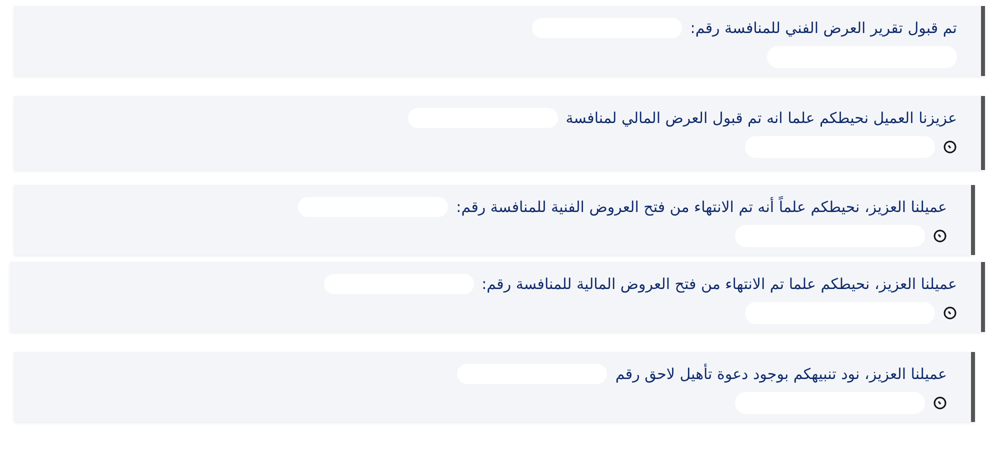 Image resolution: width=1000 pixels, height=455 pixels. Describe the element at coordinates (823, 28) in the screenshot. I see `notification-message: تم قبول تقرير العرض الفني للمنافسة رقم:` at that location.